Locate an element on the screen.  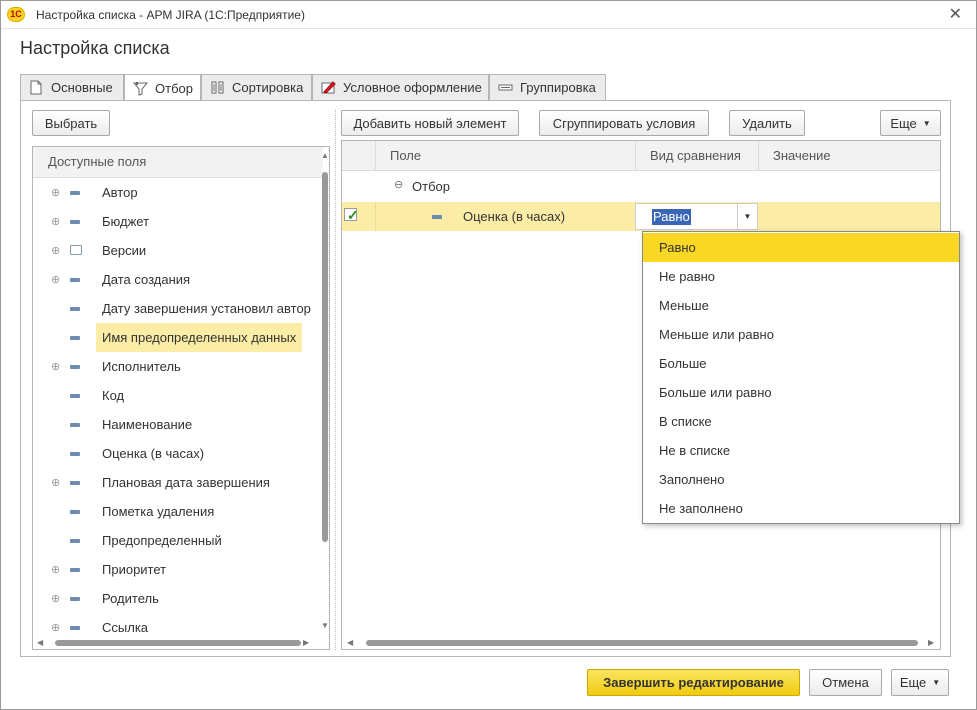
row-divider is located at coordinates (375, 216).